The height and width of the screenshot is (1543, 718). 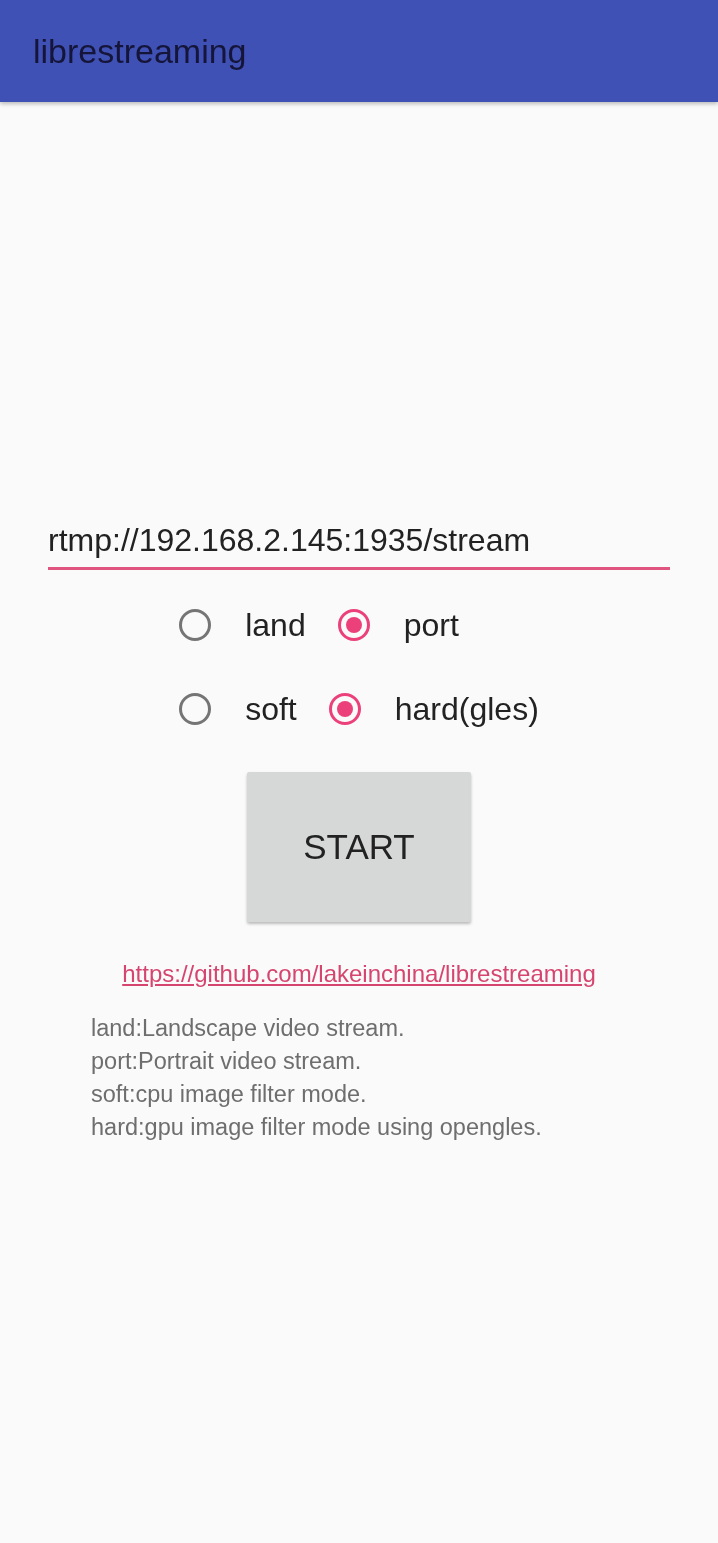 What do you see at coordinates (359, 546) in the screenshot?
I see `url-input-field: rtmp://192.168.2.145:1935/stream` at bounding box center [359, 546].